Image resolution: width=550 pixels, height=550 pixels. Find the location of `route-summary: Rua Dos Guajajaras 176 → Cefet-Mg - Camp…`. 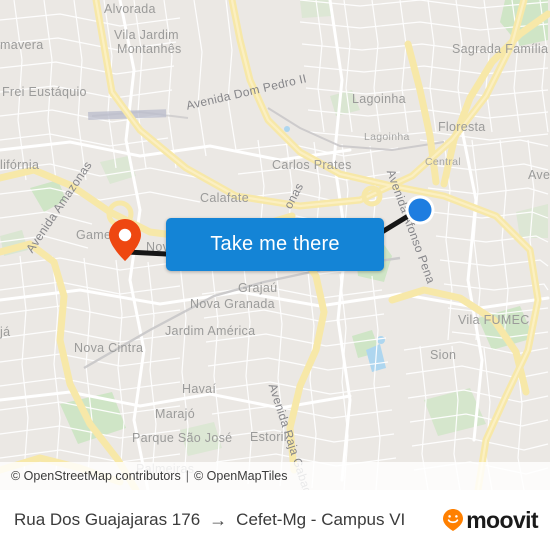

route-summary: Rua Dos Guajajaras 176 → Cefet-Mg - Camp… is located at coordinates (228, 520).